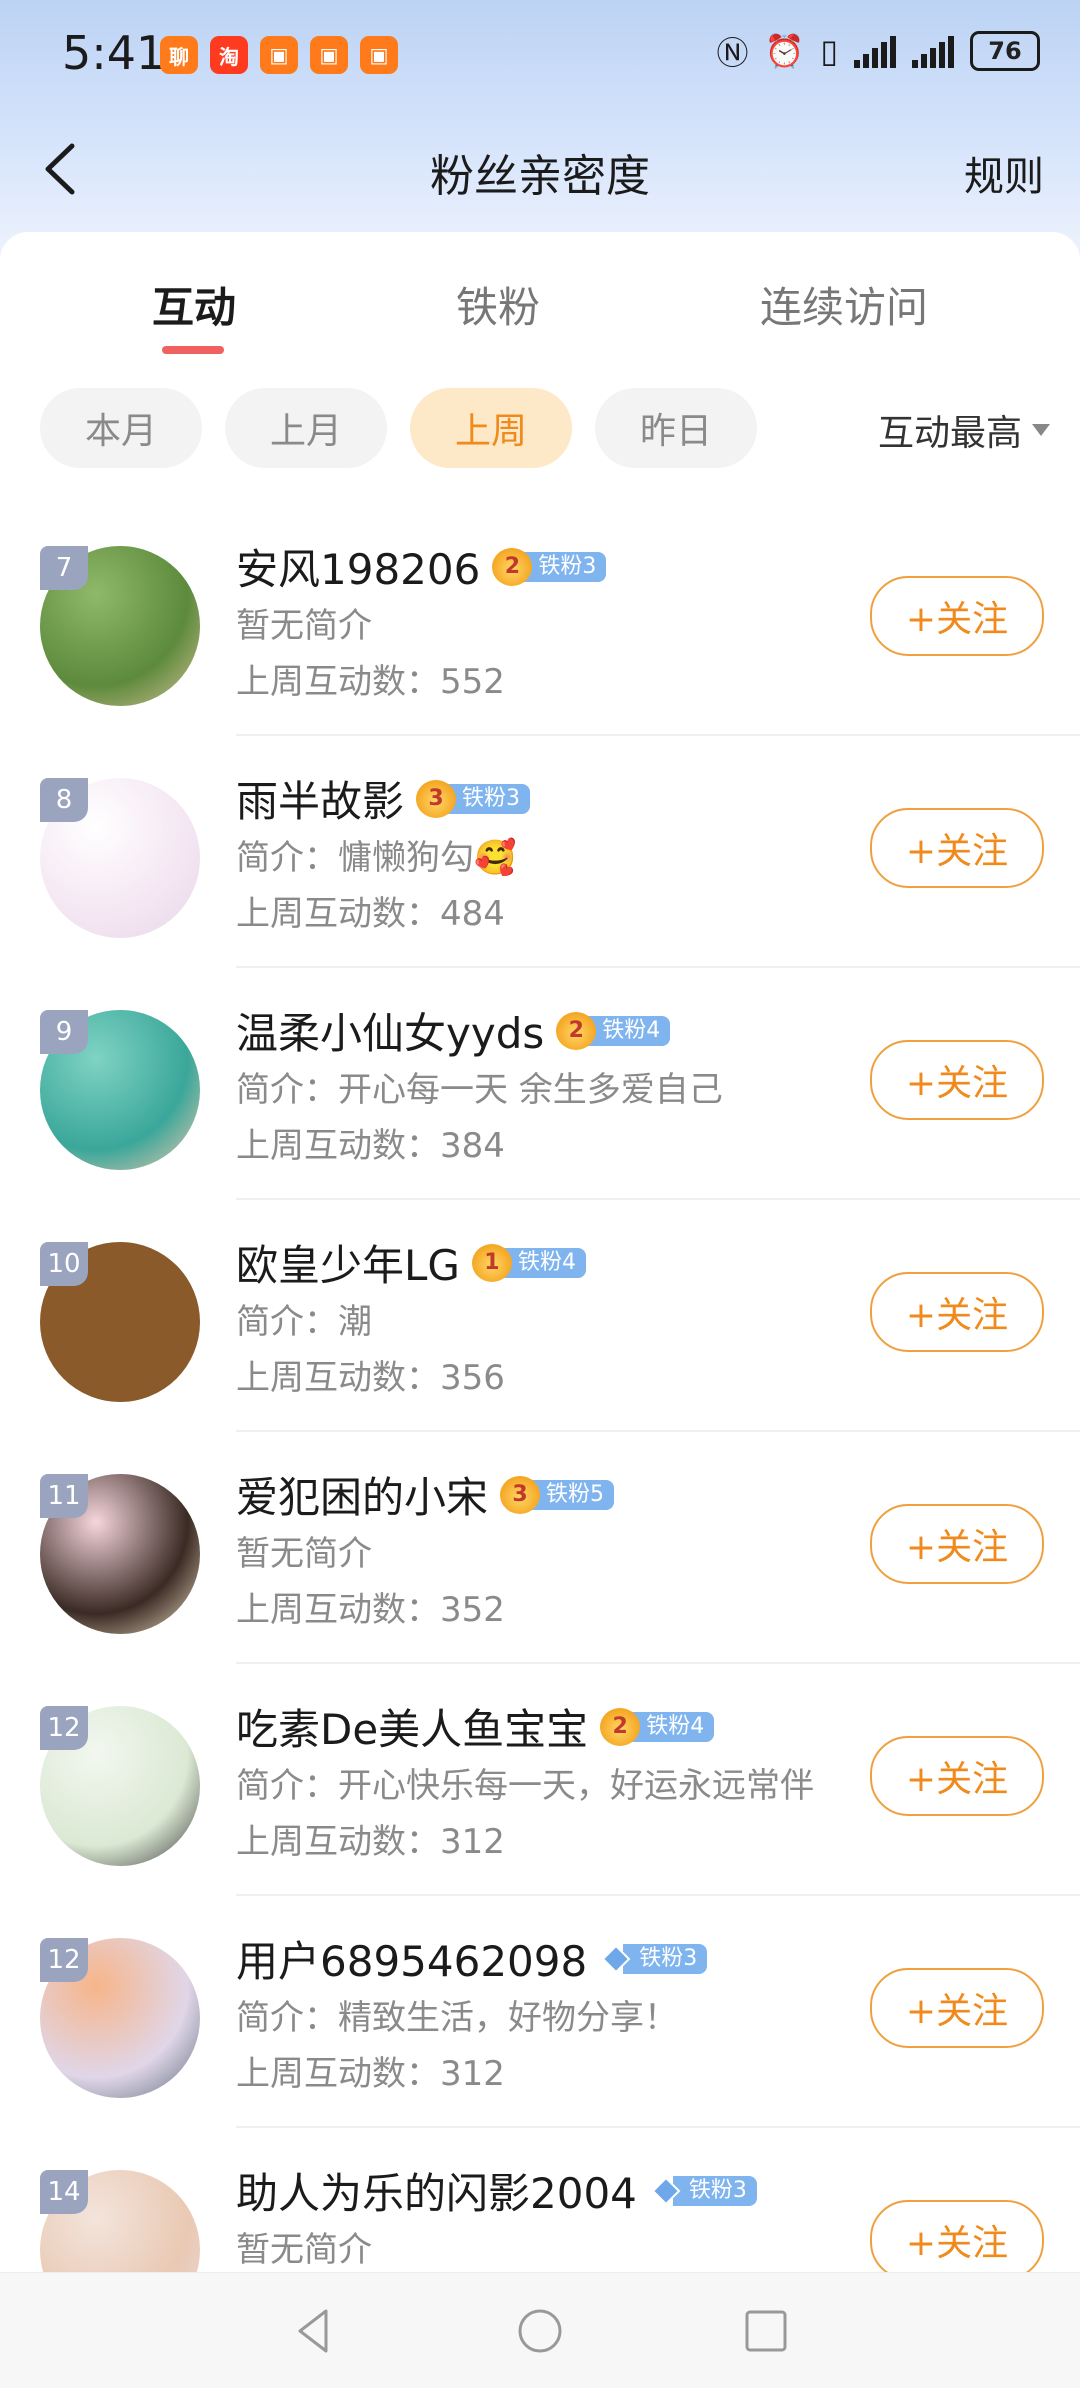 The height and width of the screenshot is (2388, 1080). Describe the element at coordinates (370, 1378) in the screenshot. I see `interaction-count: 上周互动数：356` at that location.